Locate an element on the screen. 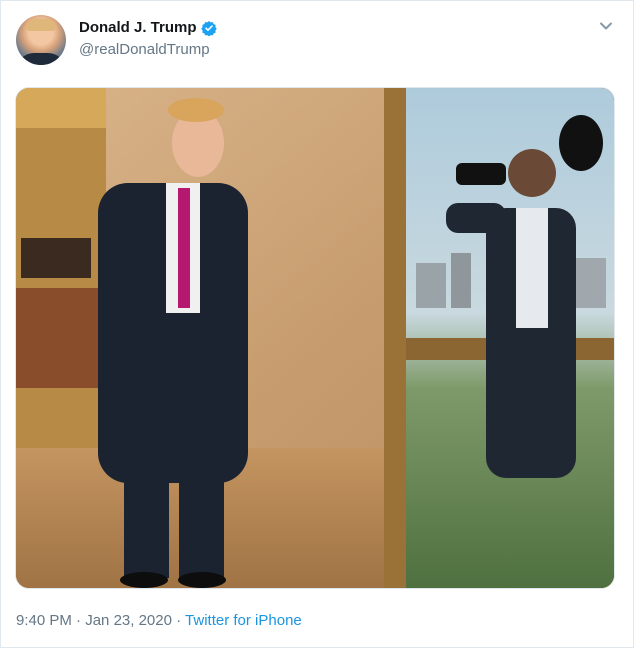 This screenshot has height=648, width=634. author-display-name: Donald J. Trump is located at coordinates (138, 27).